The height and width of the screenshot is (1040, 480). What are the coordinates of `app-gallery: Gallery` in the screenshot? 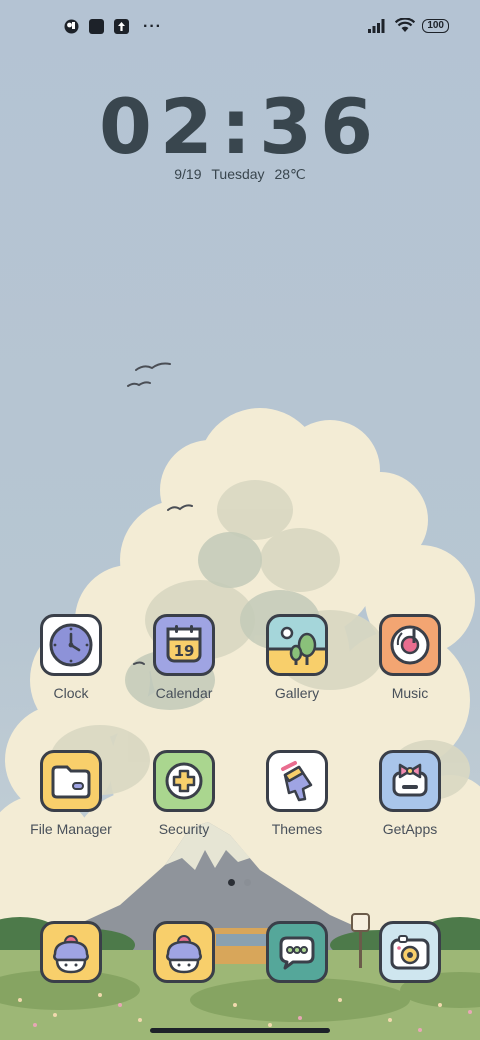 It's located at (297, 657).